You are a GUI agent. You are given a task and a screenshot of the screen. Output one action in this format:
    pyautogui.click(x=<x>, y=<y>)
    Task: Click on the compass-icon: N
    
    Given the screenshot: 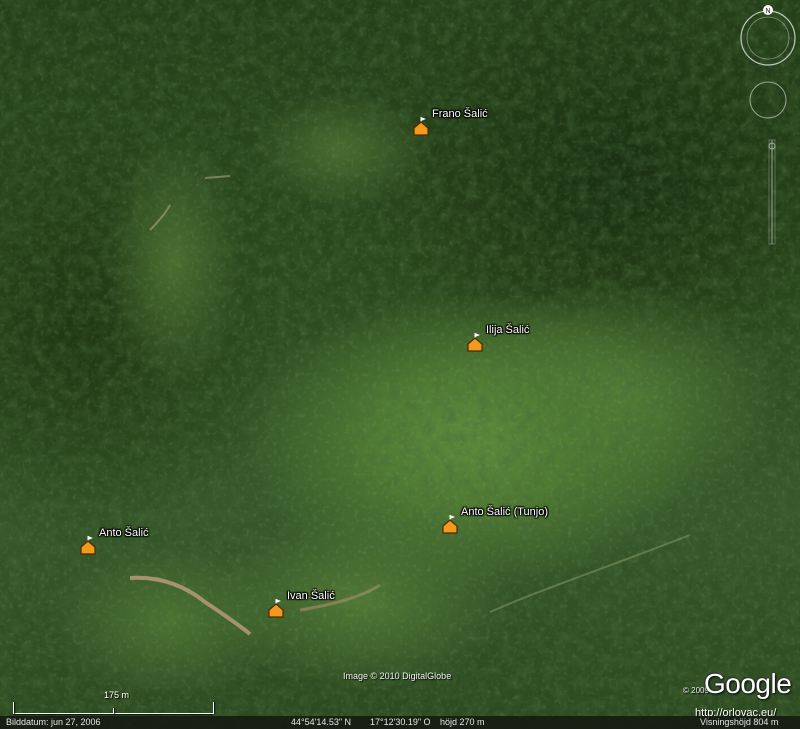 What is the action you would take?
    pyautogui.click(x=768, y=35)
    